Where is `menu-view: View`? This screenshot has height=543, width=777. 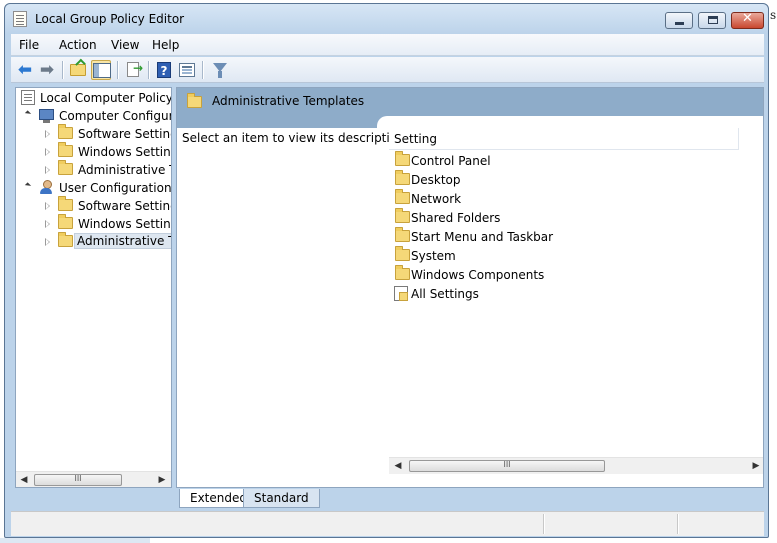 menu-view: View is located at coordinates (125, 45).